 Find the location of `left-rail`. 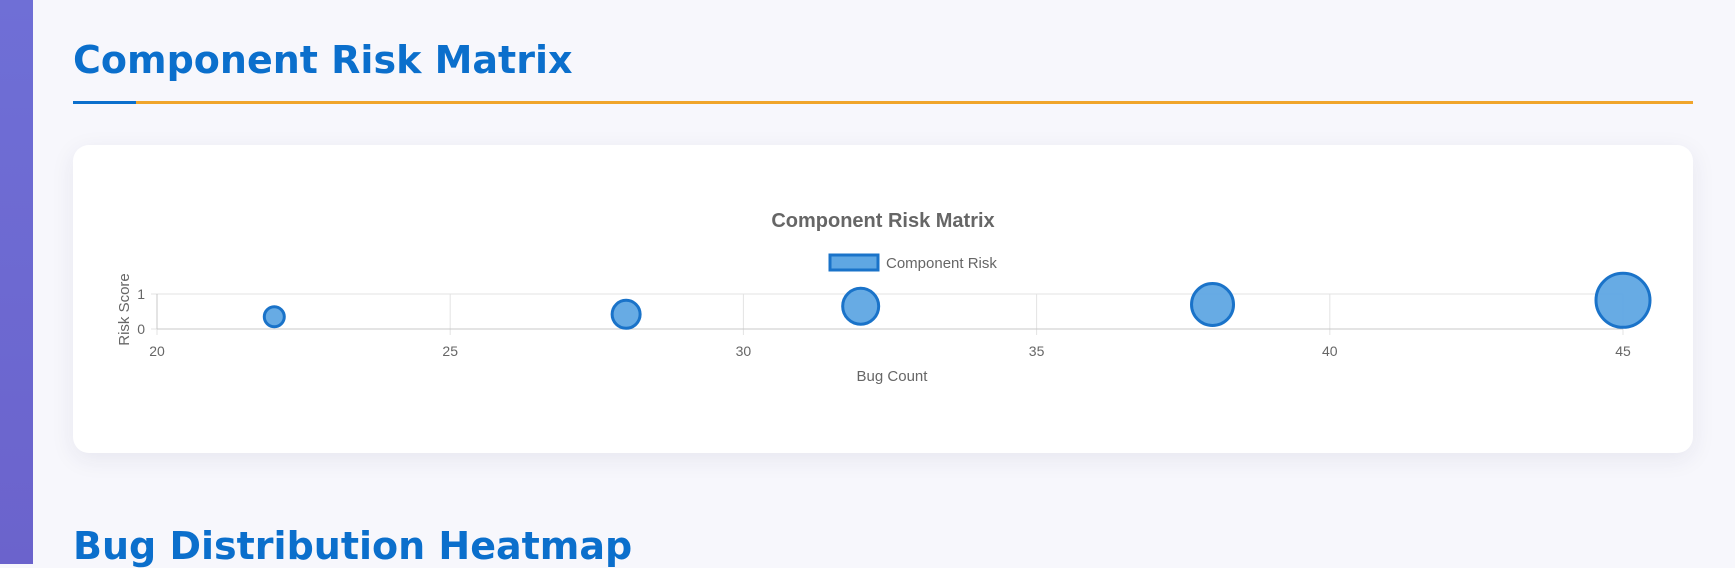

left-rail is located at coordinates (16, 282).